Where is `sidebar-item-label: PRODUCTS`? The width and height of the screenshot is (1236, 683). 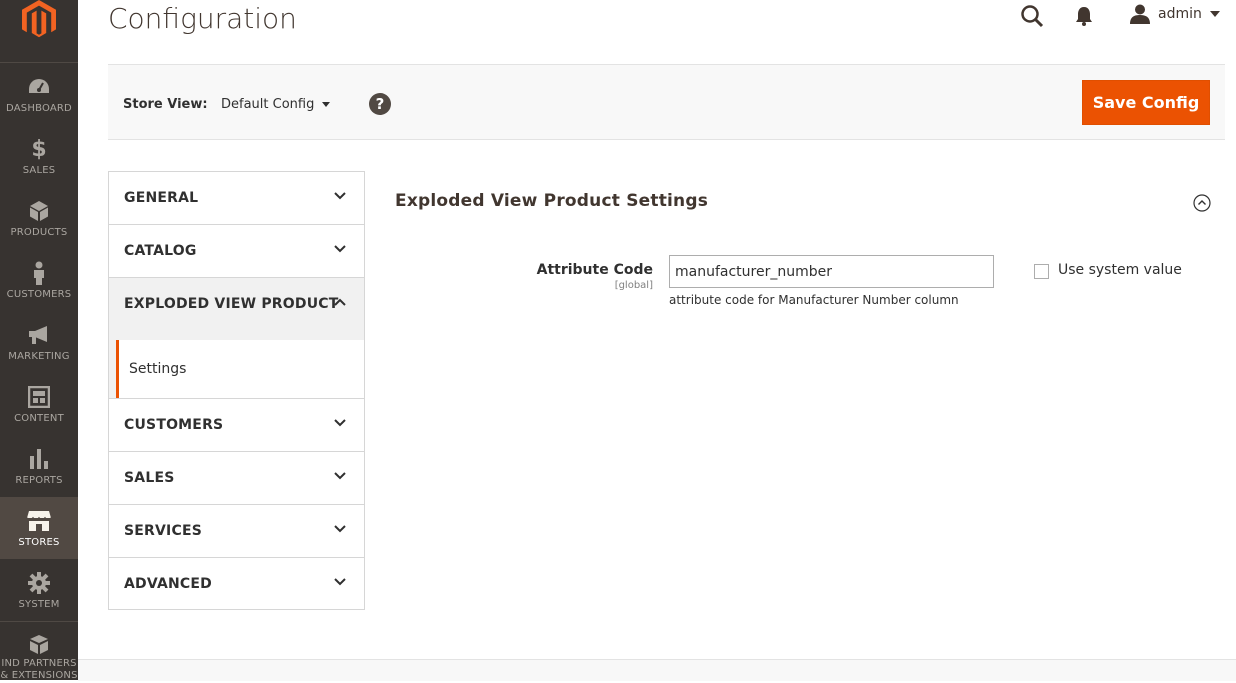
sidebar-item-label: PRODUCTS is located at coordinates (39, 232).